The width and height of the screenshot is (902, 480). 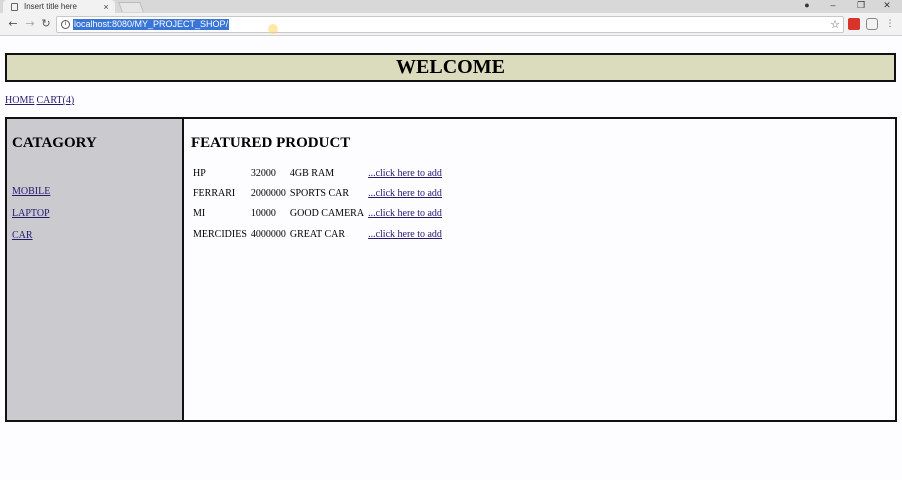 What do you see at coordinates (106, 7) in the screenshot?
I see `tab-close-icon: ×` at bounding box center [106, 7].